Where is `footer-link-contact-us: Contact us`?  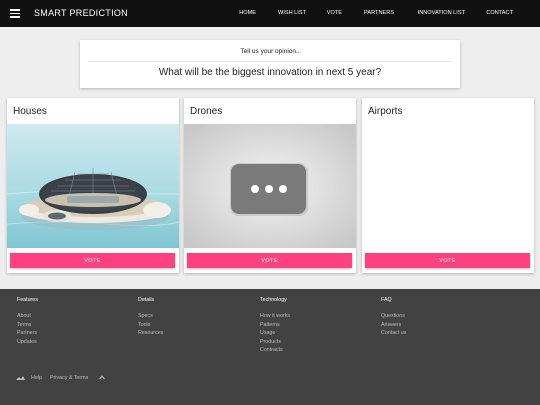
footer-link-contact-us: Contact us is located at coordinates (393, 334).